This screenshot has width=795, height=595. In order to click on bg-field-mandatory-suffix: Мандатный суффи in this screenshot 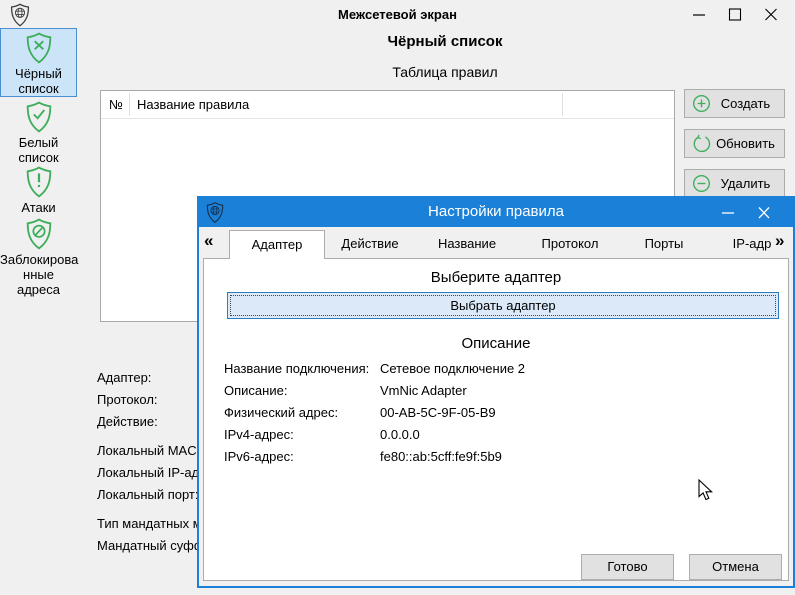, I will do `click(154, 545)`.